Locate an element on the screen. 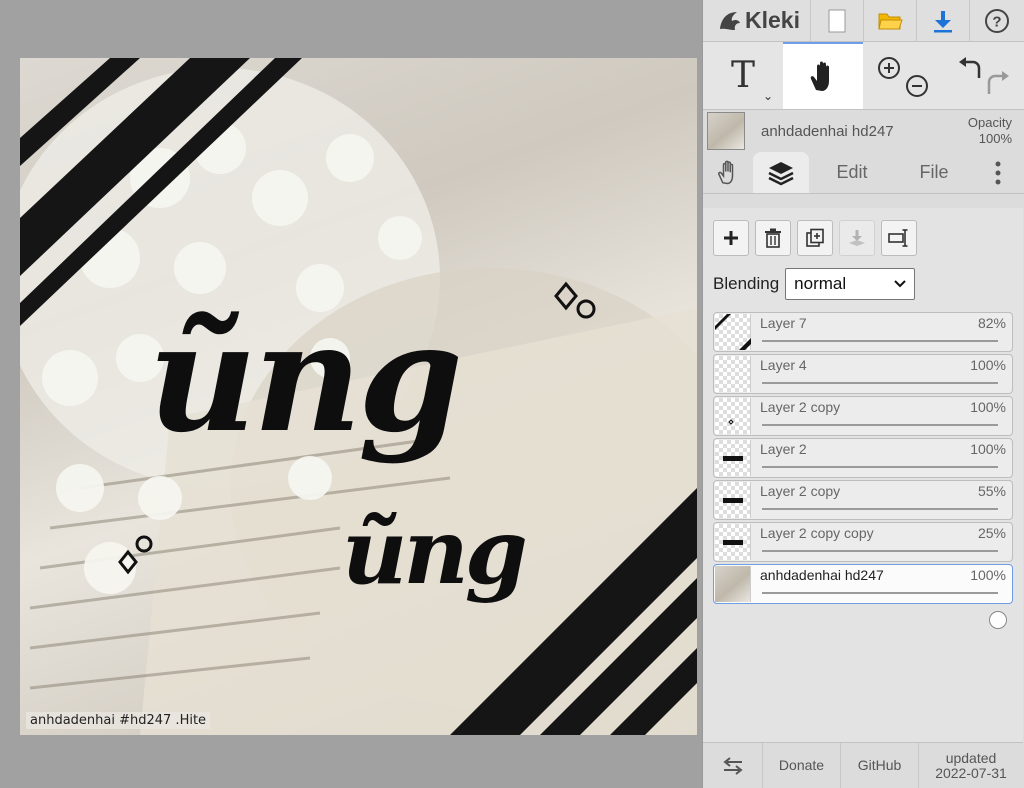  zoom-in-out-icon is located at coordinates (903, 76).